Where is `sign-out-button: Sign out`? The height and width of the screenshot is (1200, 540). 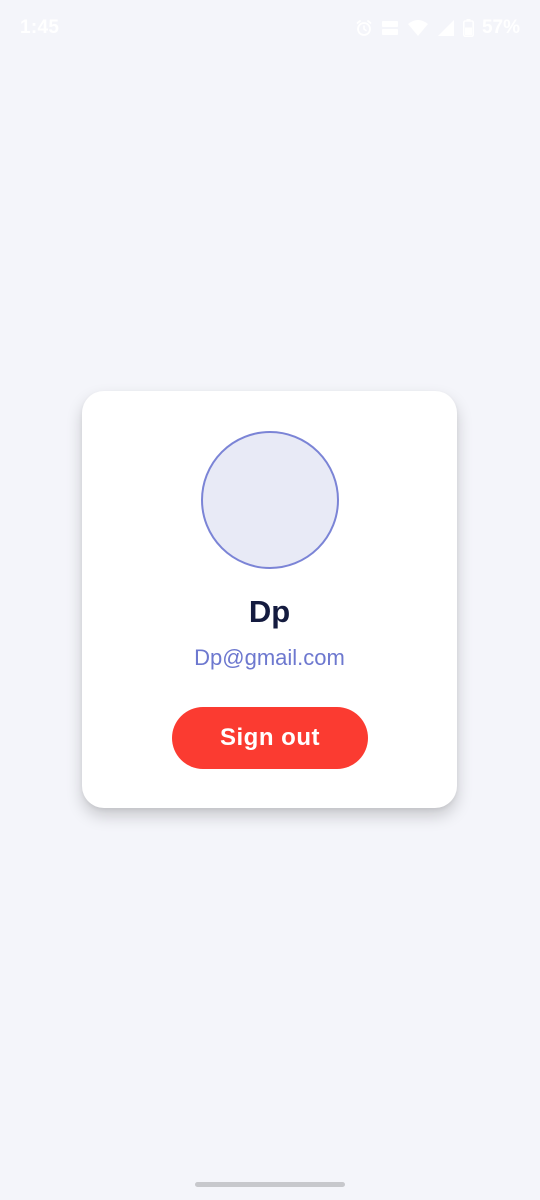 sign-out-button: Sign out is located at coordinates (270, 738).